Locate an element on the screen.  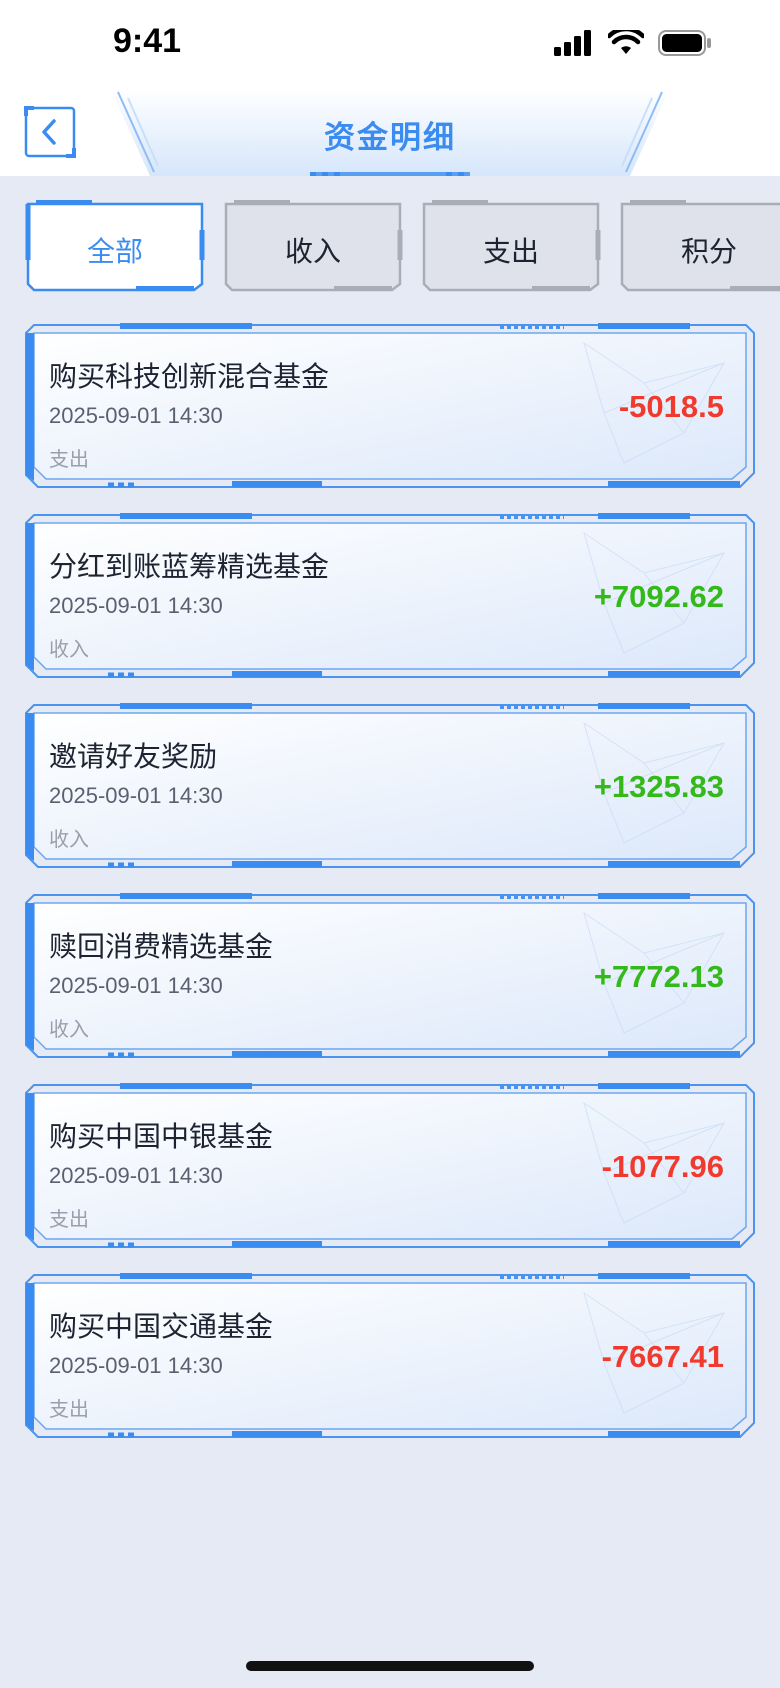
transaction-title: 邀请好友奖励 is located at coordinates (133, 756).